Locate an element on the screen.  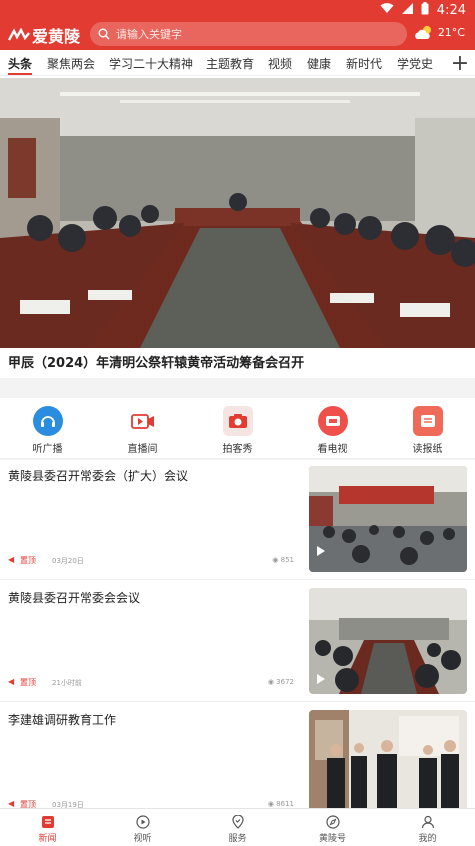
search-icon is located at coordinates (104, 34).